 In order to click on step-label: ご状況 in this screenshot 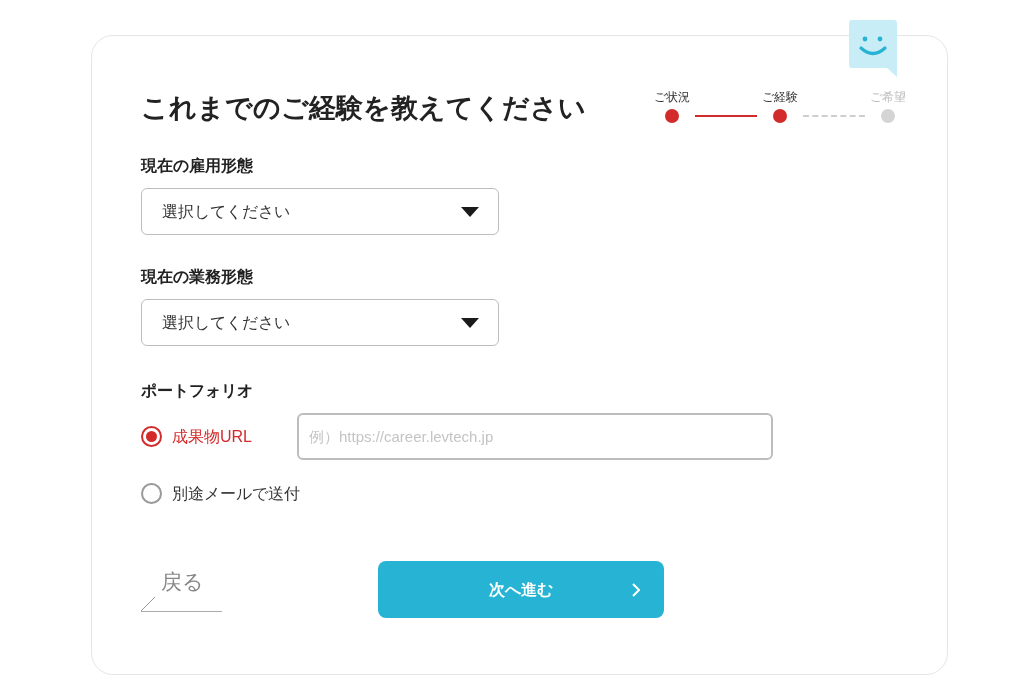, I will do `click(672, 97)`.